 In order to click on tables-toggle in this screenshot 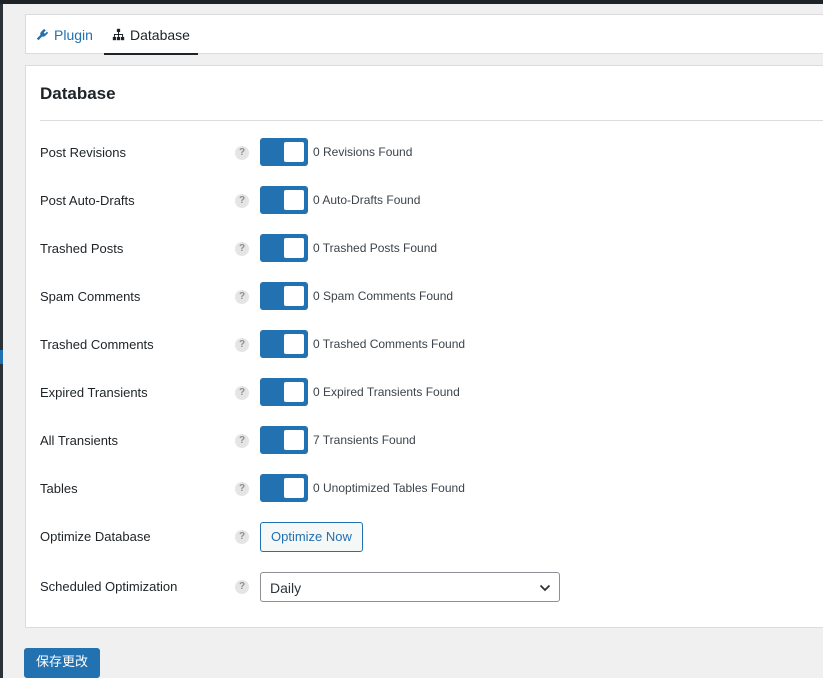, I will do `click(284, 488)`.